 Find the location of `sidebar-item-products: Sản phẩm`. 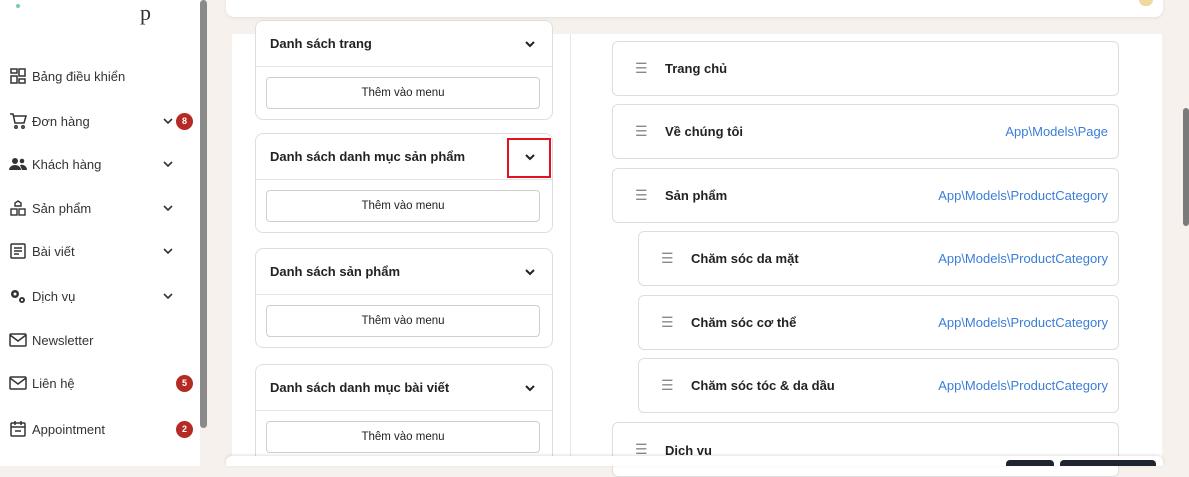

sidebar-item-products: Sản phẩm is located at coordinates (100, 208).